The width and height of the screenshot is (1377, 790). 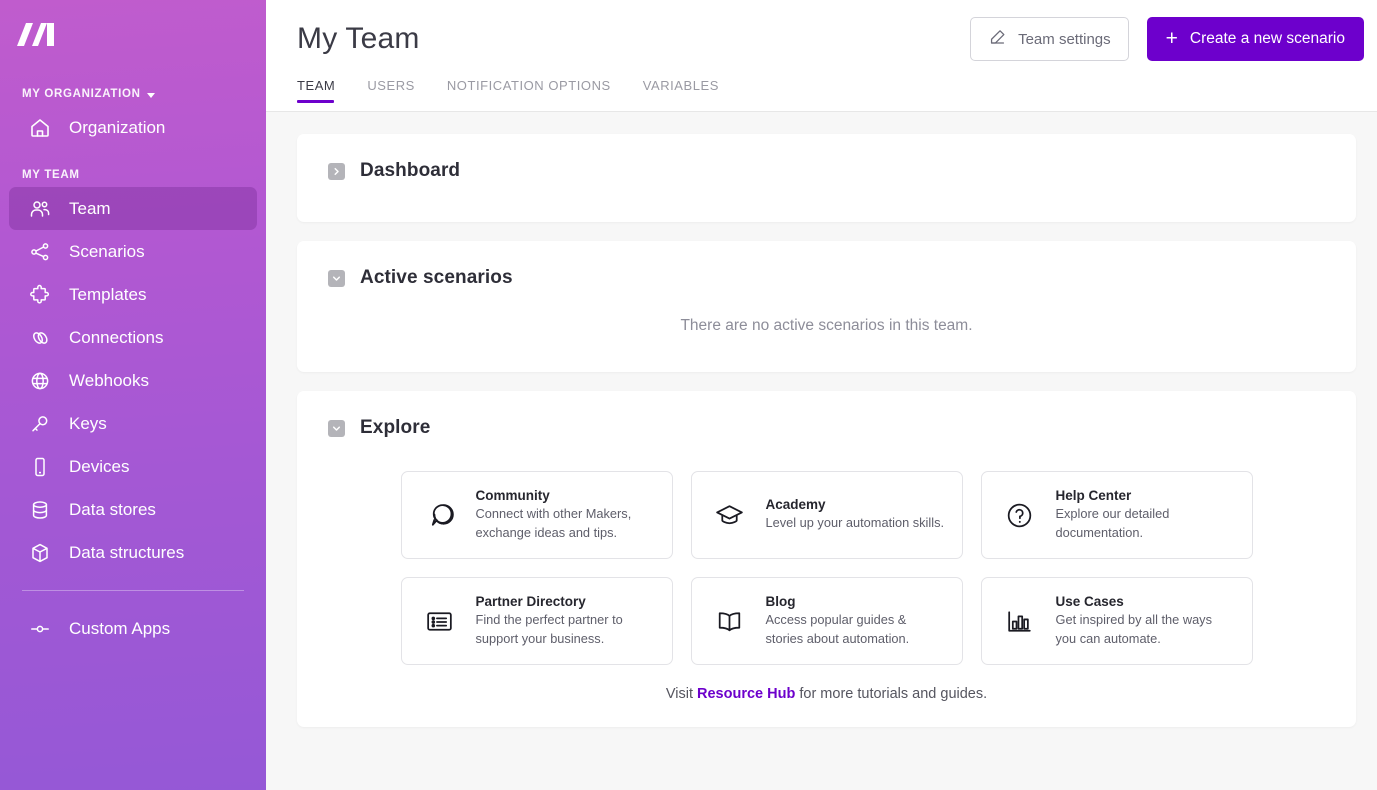 What do you see at coordinates (133, 34) in the screenshot?
I see `logo-container` at bounding box center [133, 34].